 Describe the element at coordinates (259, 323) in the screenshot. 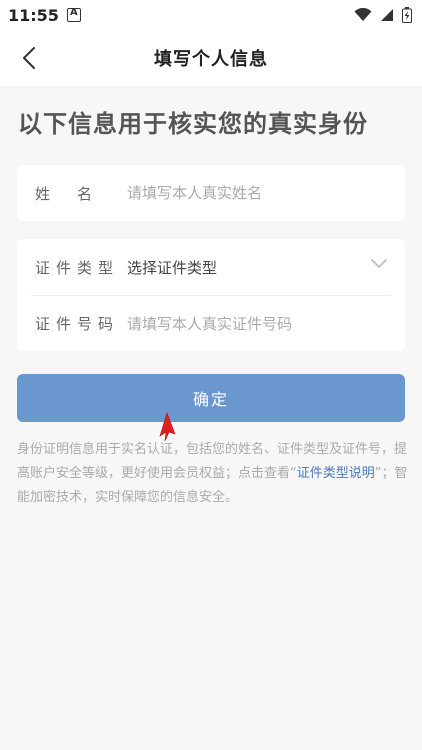

I see `id-number-input` at that location.